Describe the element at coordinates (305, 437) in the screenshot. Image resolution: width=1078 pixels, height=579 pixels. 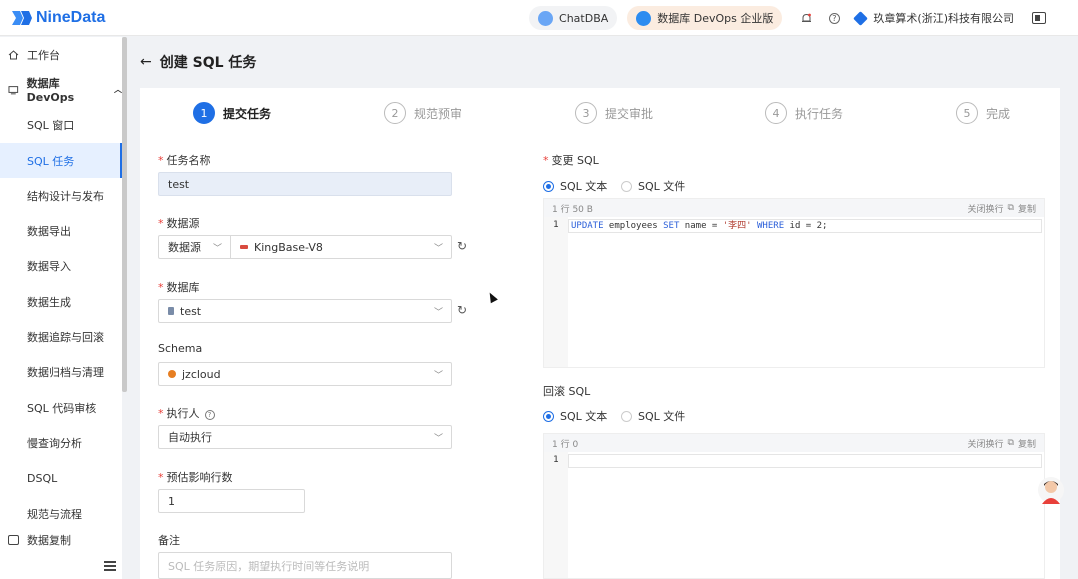
I see `executor-select: 自动执行 ﹀` at that location.